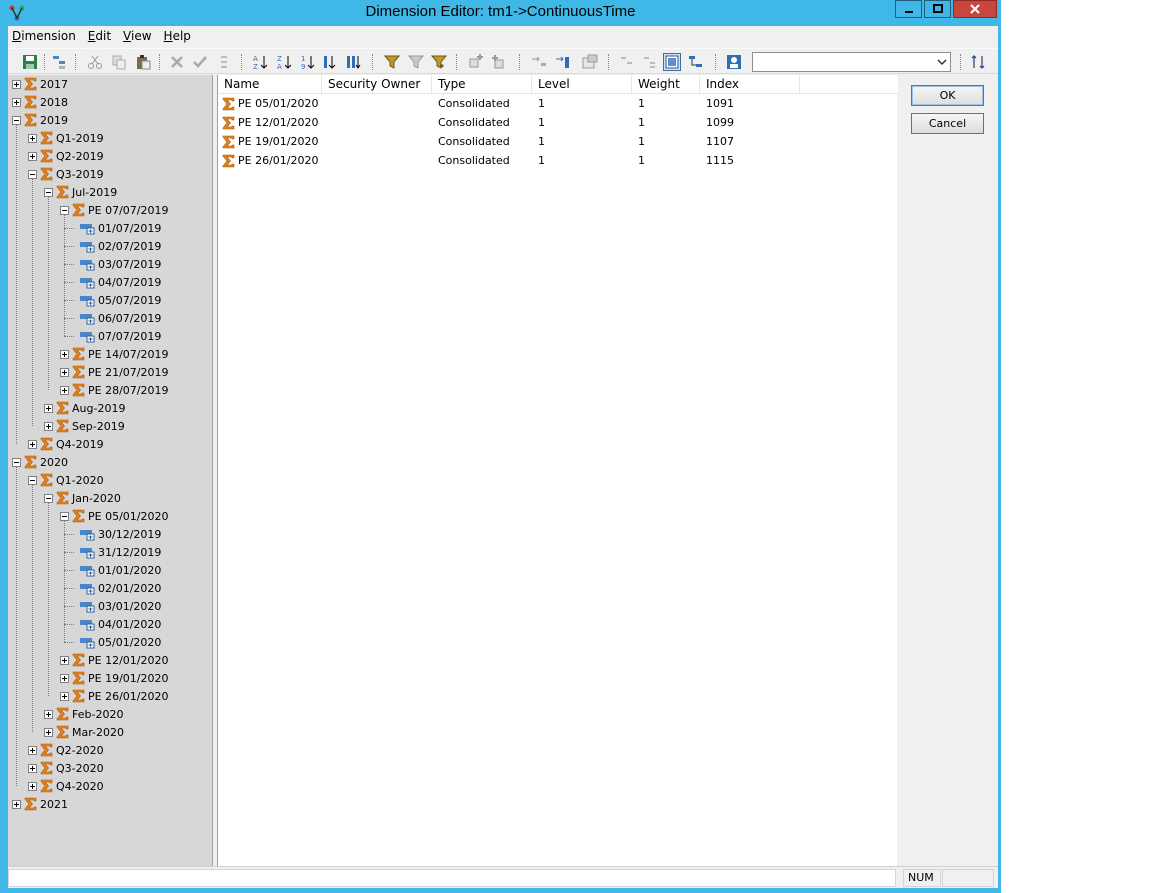 The height and width of the screenshot is (893, 1152). What do you see at coordinates (84, 408) in the screenshot?
I see `tree-consolidated-item: Aug-2019` at bounding box center [84, 408].